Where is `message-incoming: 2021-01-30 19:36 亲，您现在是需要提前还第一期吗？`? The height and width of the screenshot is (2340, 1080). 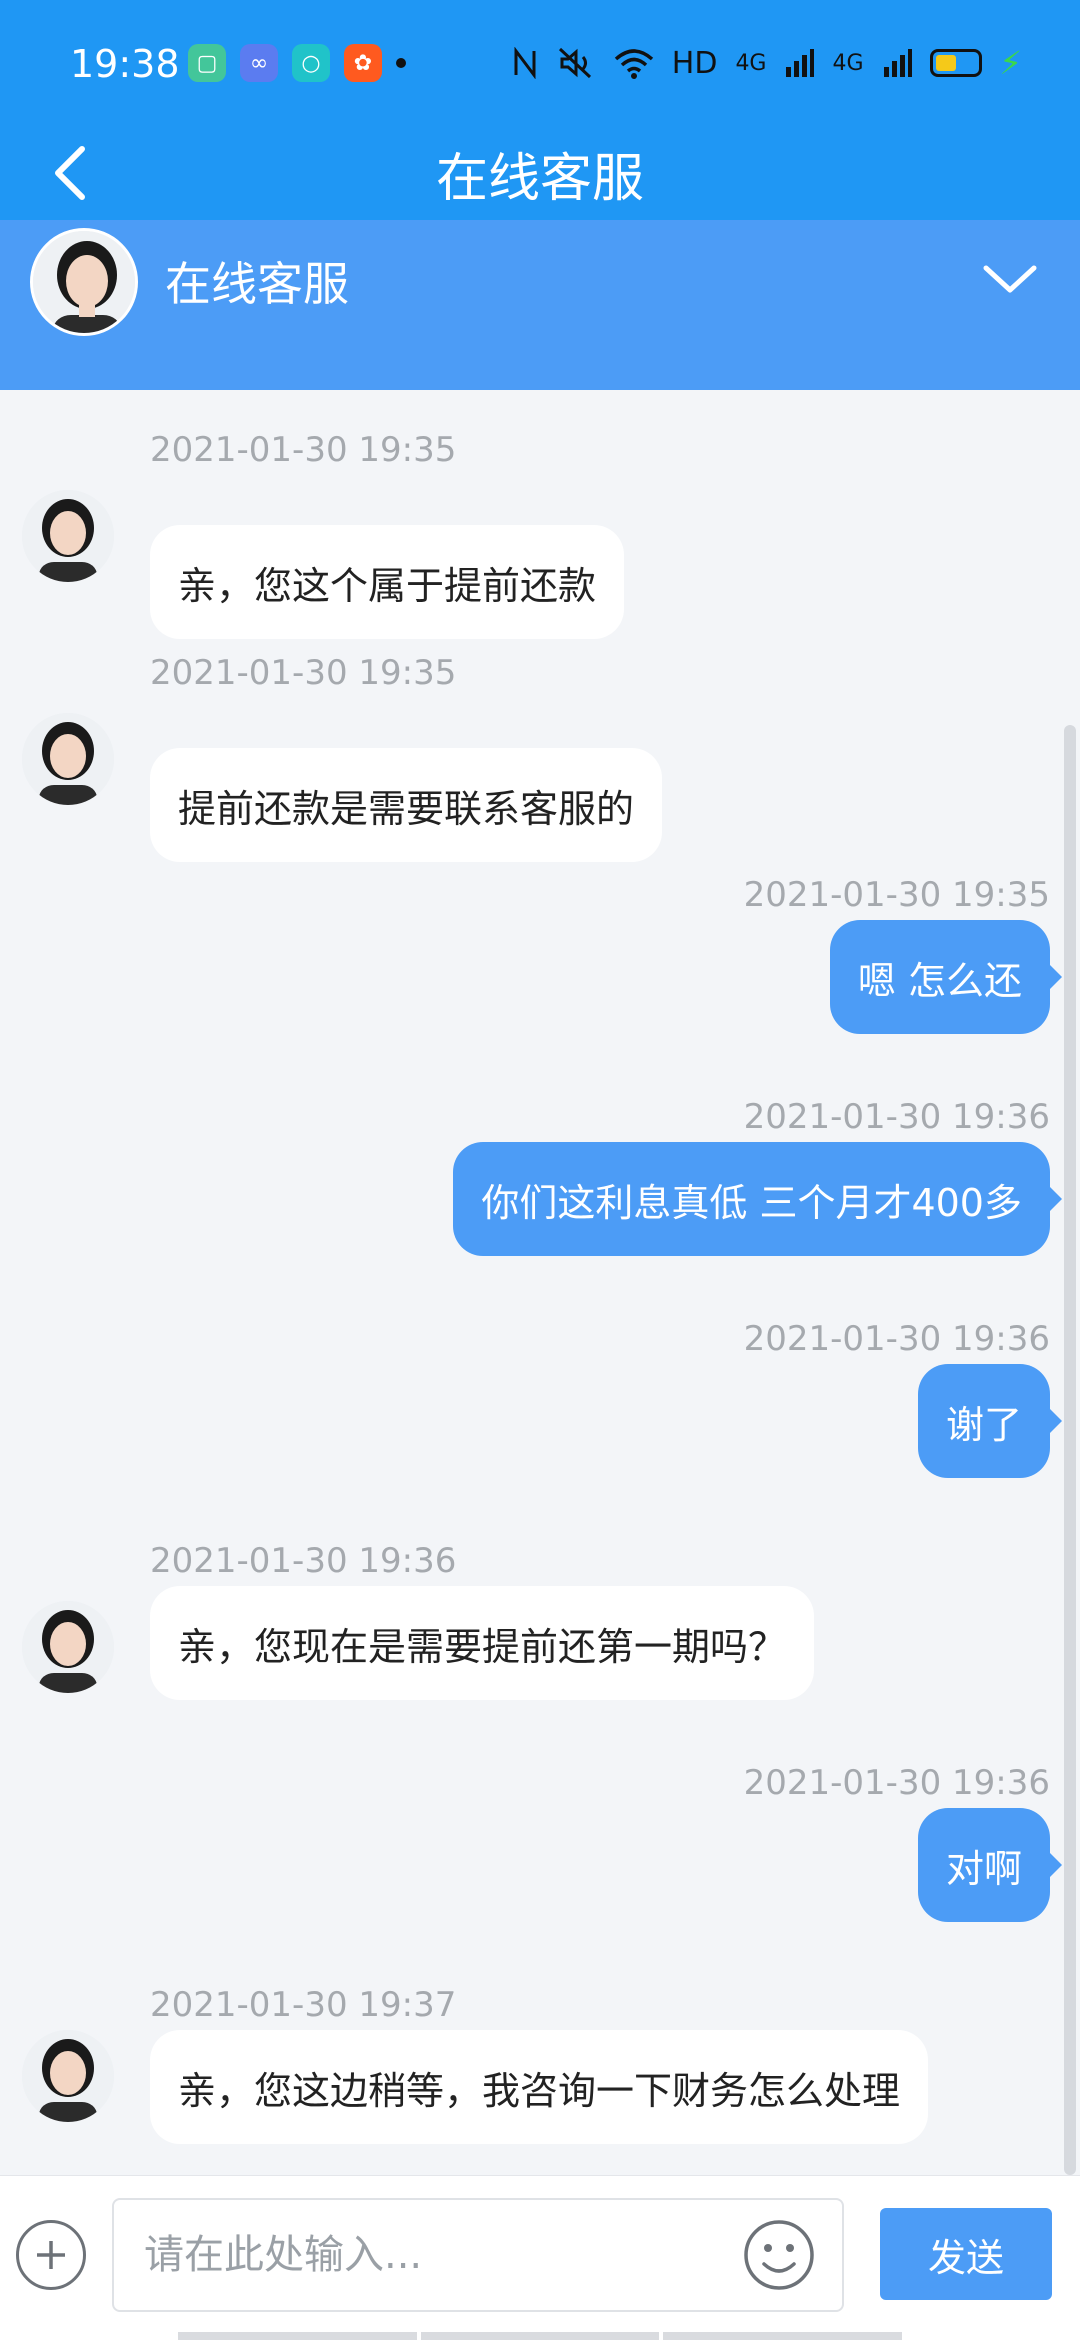
message-incoming: 2021-01-30 19:36 亲，您现在是需要提前还第一期吗？ is located at coordinates (540, 1631).